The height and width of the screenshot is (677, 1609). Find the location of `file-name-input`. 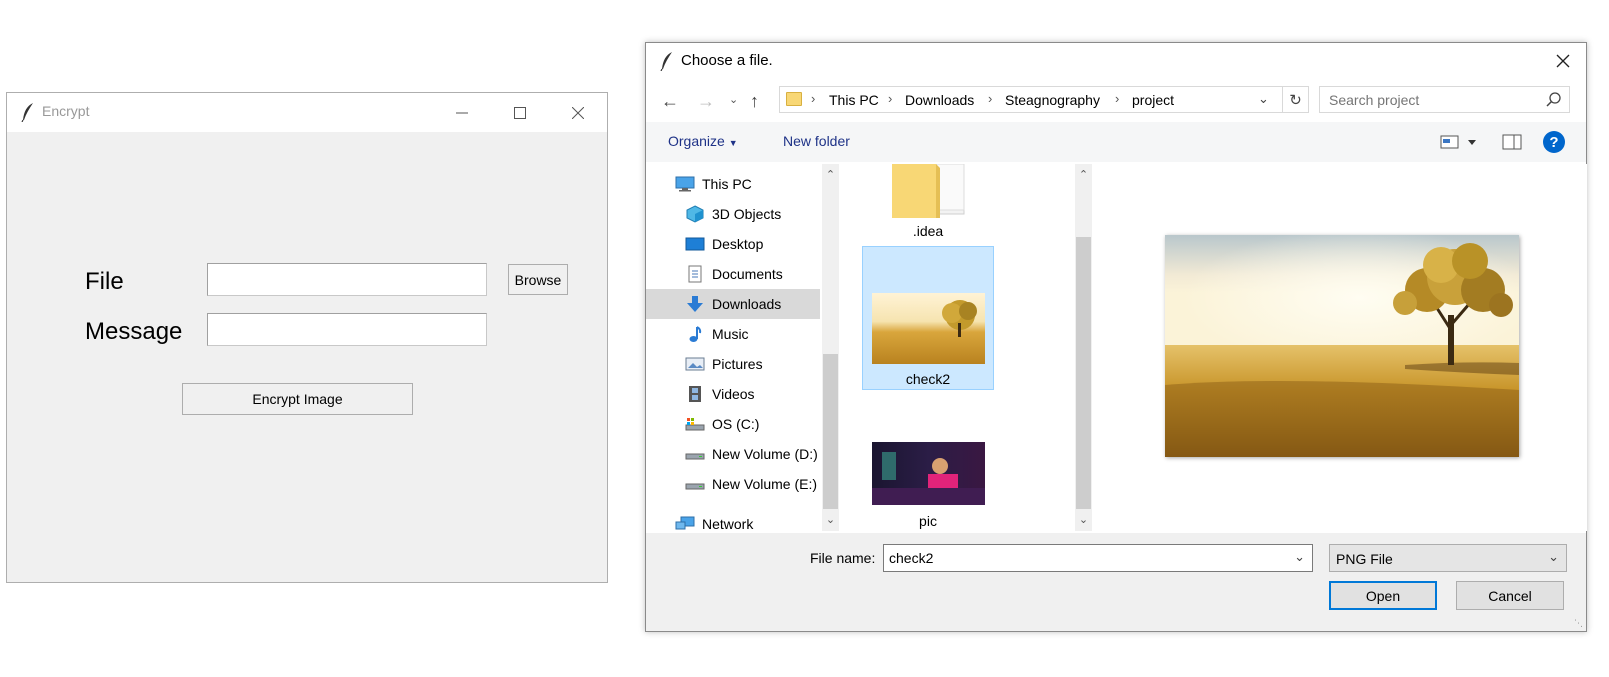

file-name-input is located at coordinates (1084, 558).